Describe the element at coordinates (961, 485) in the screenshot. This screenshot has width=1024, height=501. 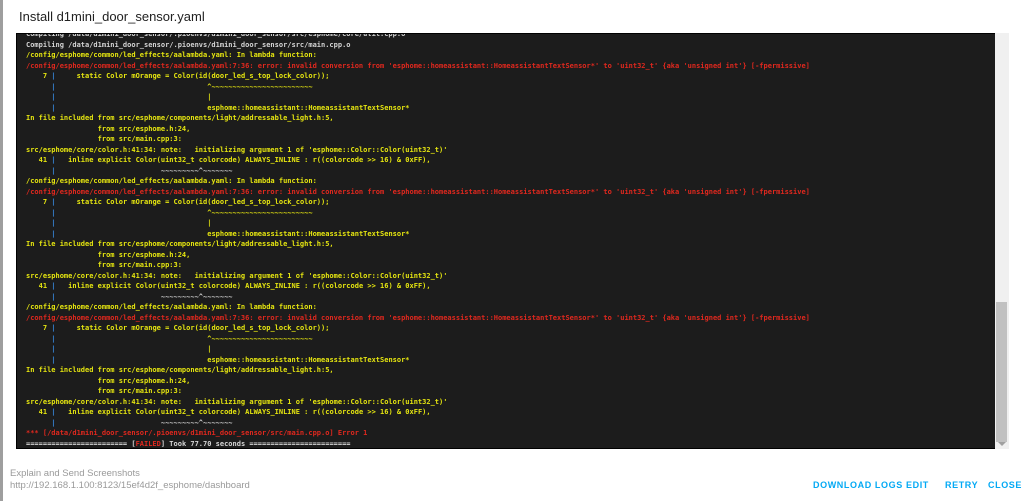
I see `retry-button: RETRY` at that location.